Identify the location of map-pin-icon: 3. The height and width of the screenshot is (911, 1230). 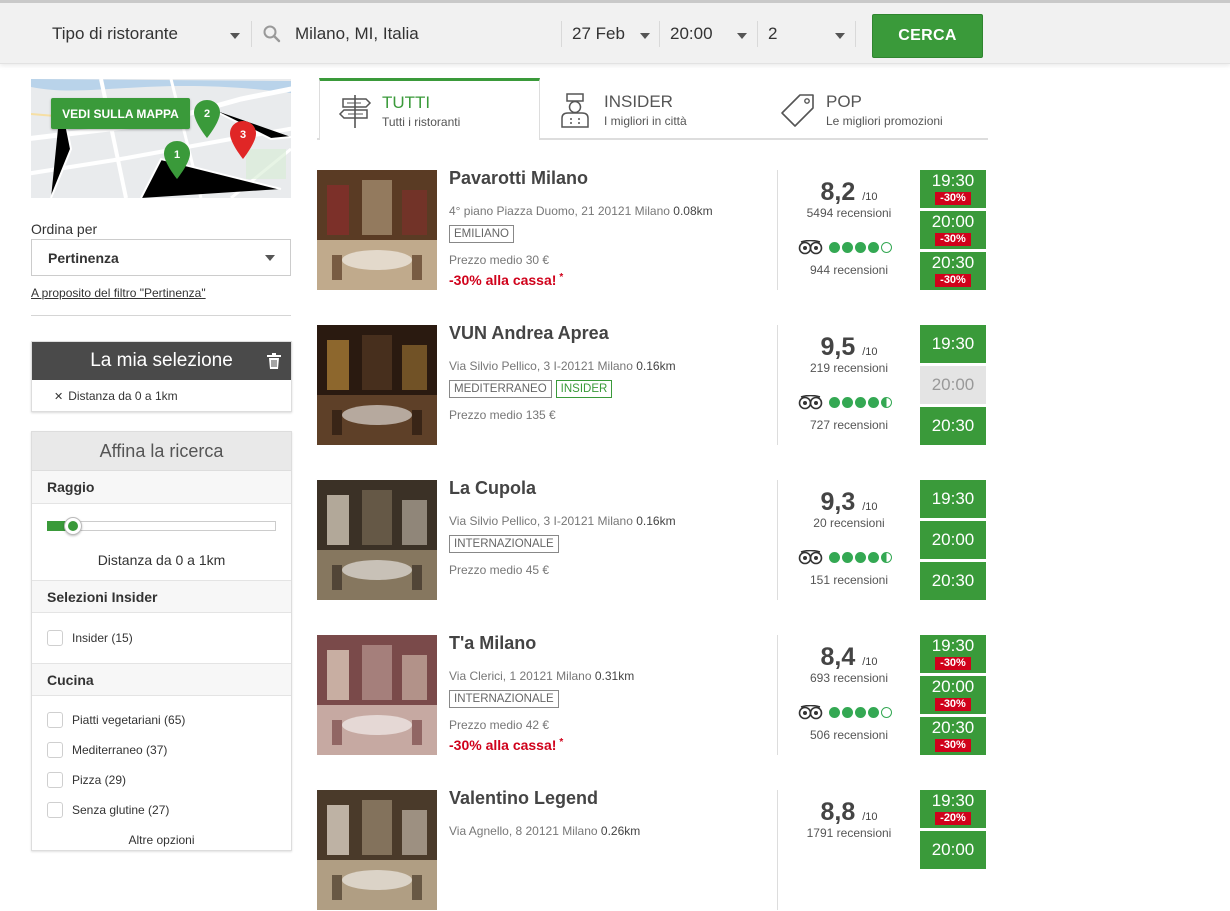
(243, 140).